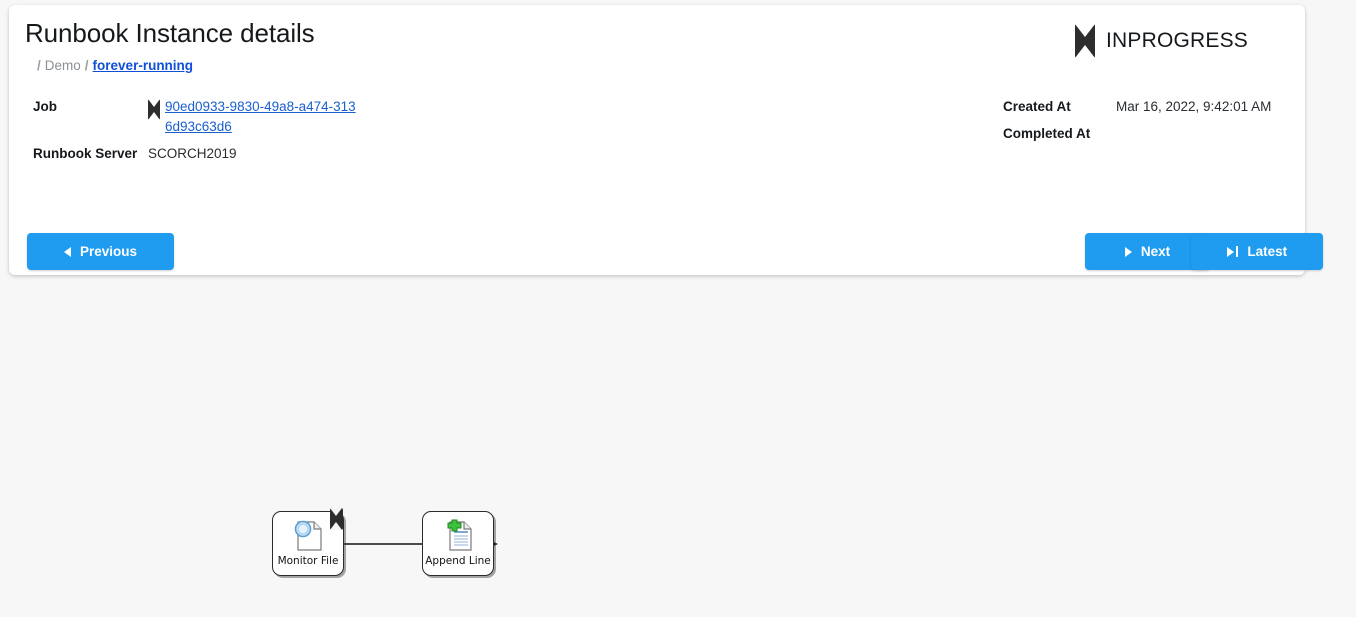  I want to click on breadcrumb-item-demo: Demo, so click(62, 65).